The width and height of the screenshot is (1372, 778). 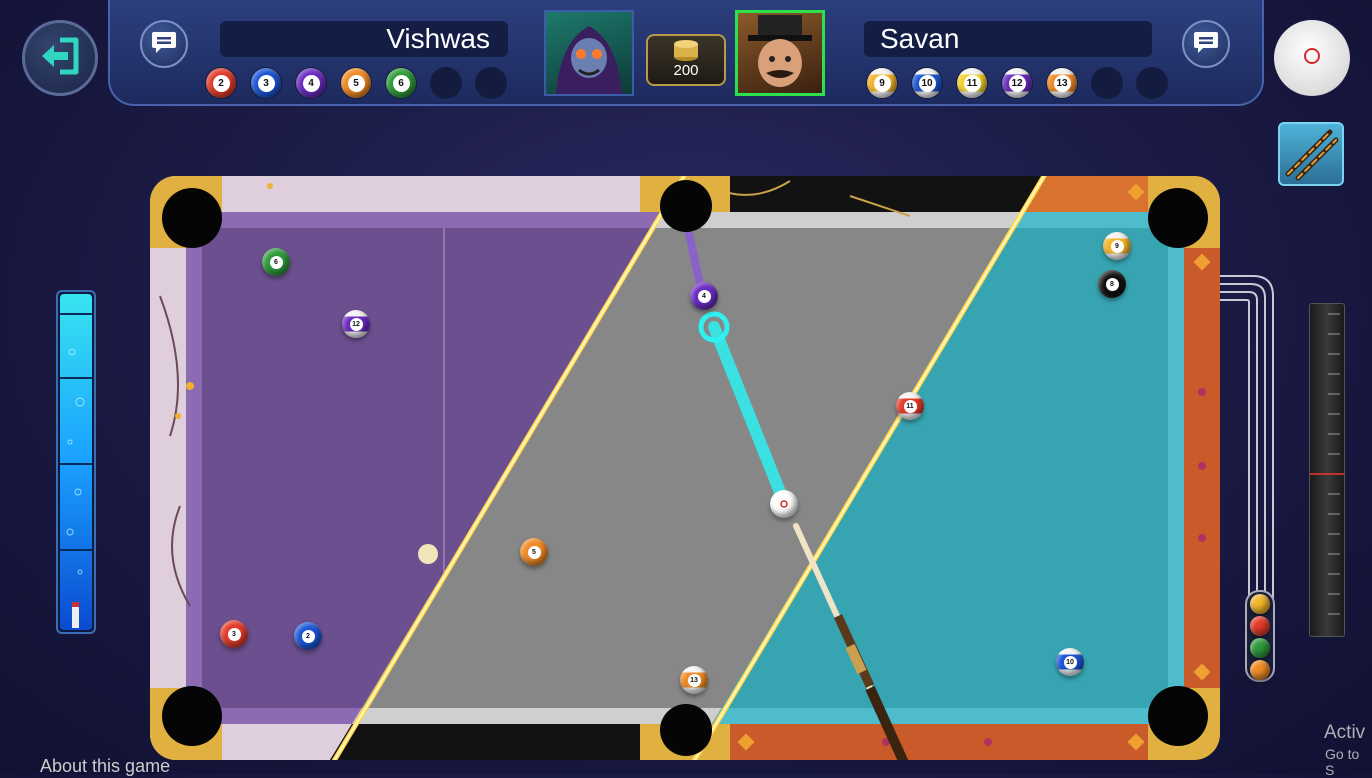 What do you see at coordinates (1345, 732) in the screenshot?
I see `os-activation-notice: Activ` at bounding box center [1345, 732].